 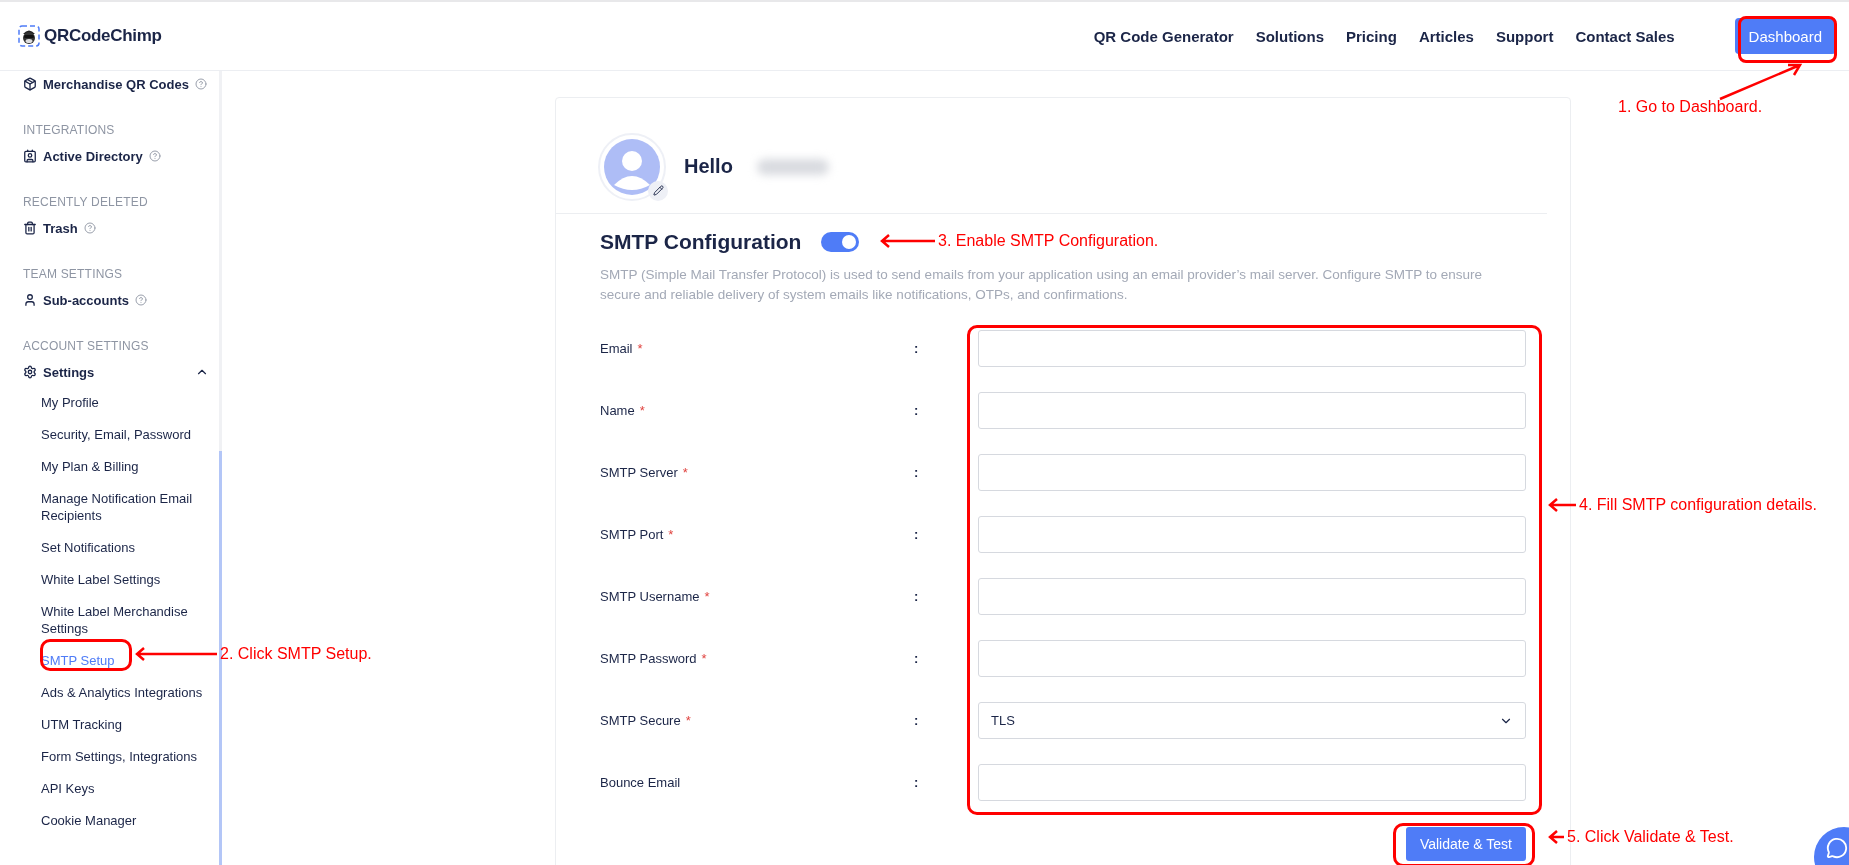 What do you see at coordinates (617, 410) in the screenshot?
I see `field-label: Name` at bounding box center [617, 410].